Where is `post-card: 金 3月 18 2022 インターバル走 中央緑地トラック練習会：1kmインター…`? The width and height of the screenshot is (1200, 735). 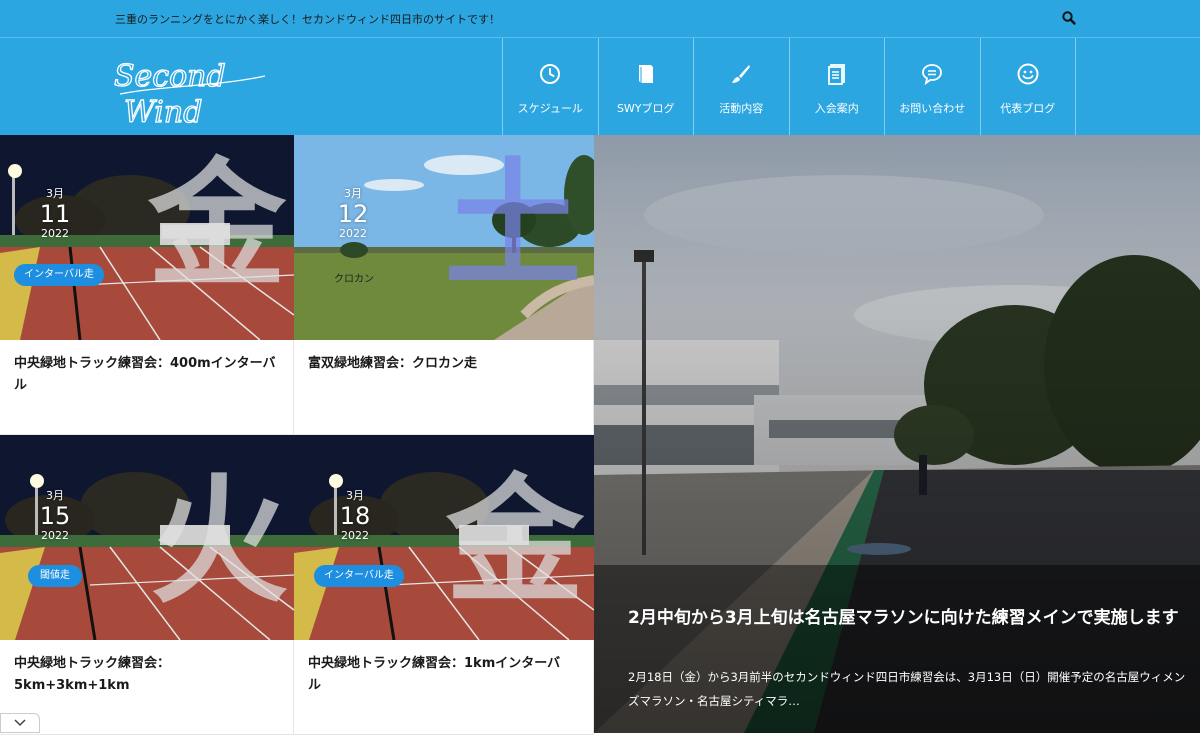 post-card: 金 3月 18 2022 インターバル走 中央緑地トラック練習会：1kmインター… is located at coordinates (444, 585).